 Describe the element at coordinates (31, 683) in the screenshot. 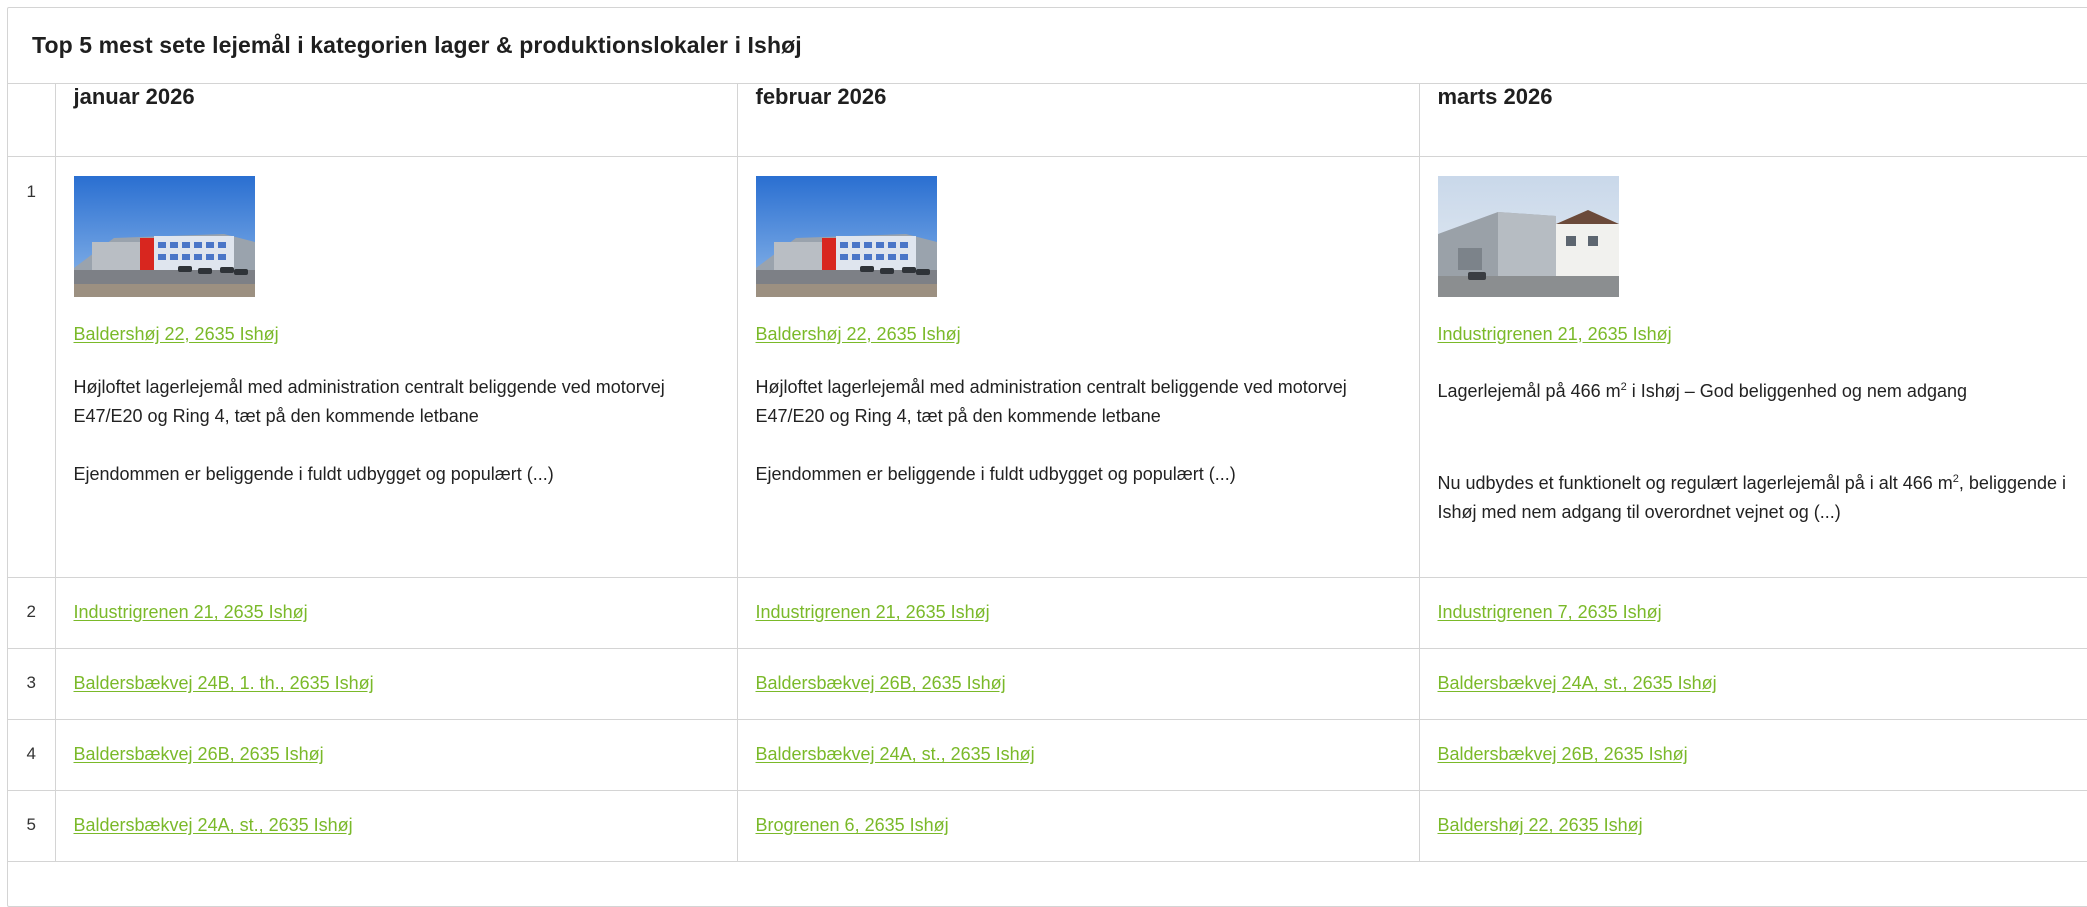

I see `rank-number: 3` at that location.